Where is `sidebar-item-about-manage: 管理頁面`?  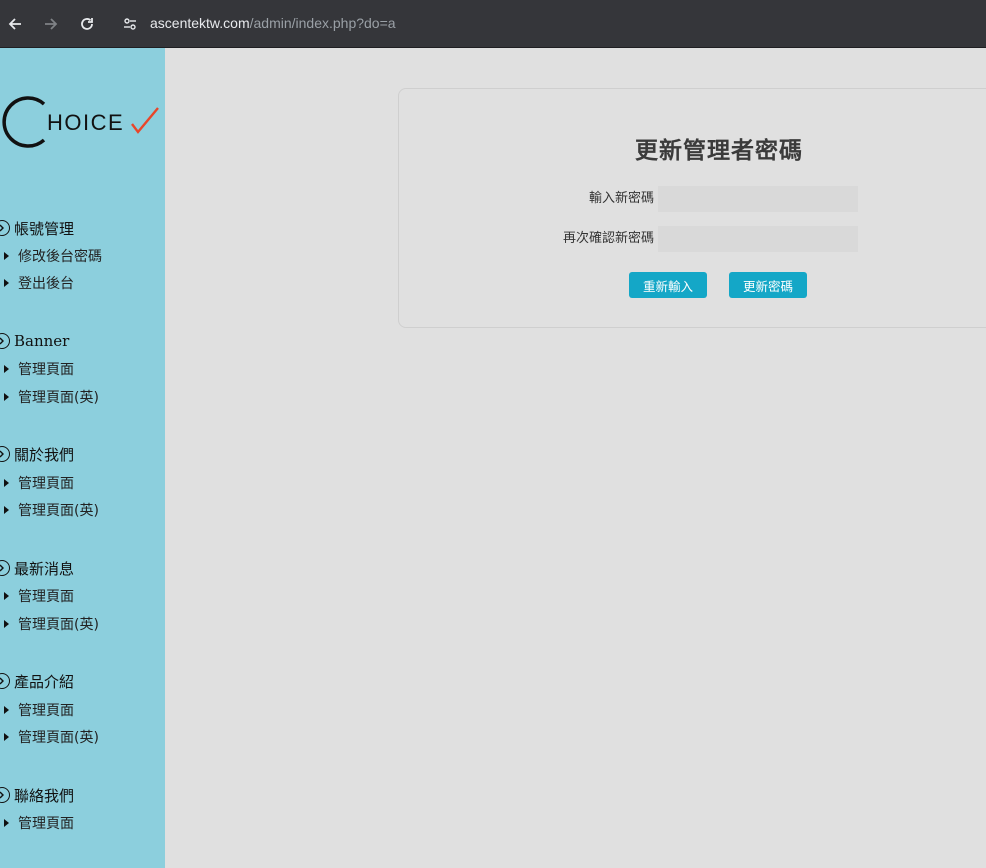 sidebar-item-about-manage: 管理頁面 is located at coordinates (39, 483).